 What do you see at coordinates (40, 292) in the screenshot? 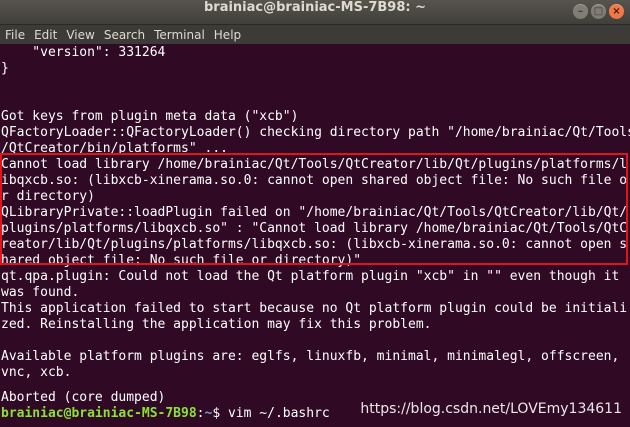
I see `terminal-line: was found.` at bounding box center [40, 292].